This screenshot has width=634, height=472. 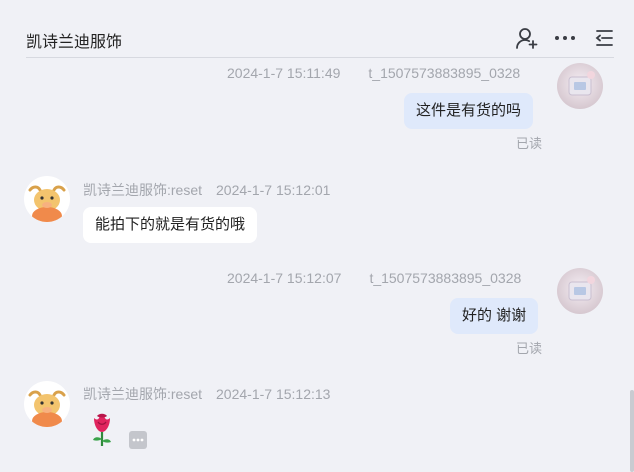 What do you see at coordinates (102, 429) in the screenshot?
I see `rose-icon` at bounding box center [102, 429].